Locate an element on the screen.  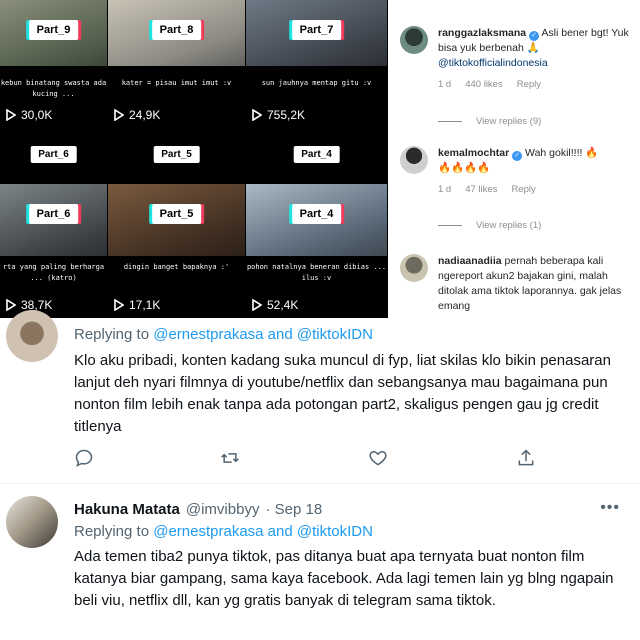
ig-mention: @tiktokofficialindonesia is located at coordinates (493, 63).